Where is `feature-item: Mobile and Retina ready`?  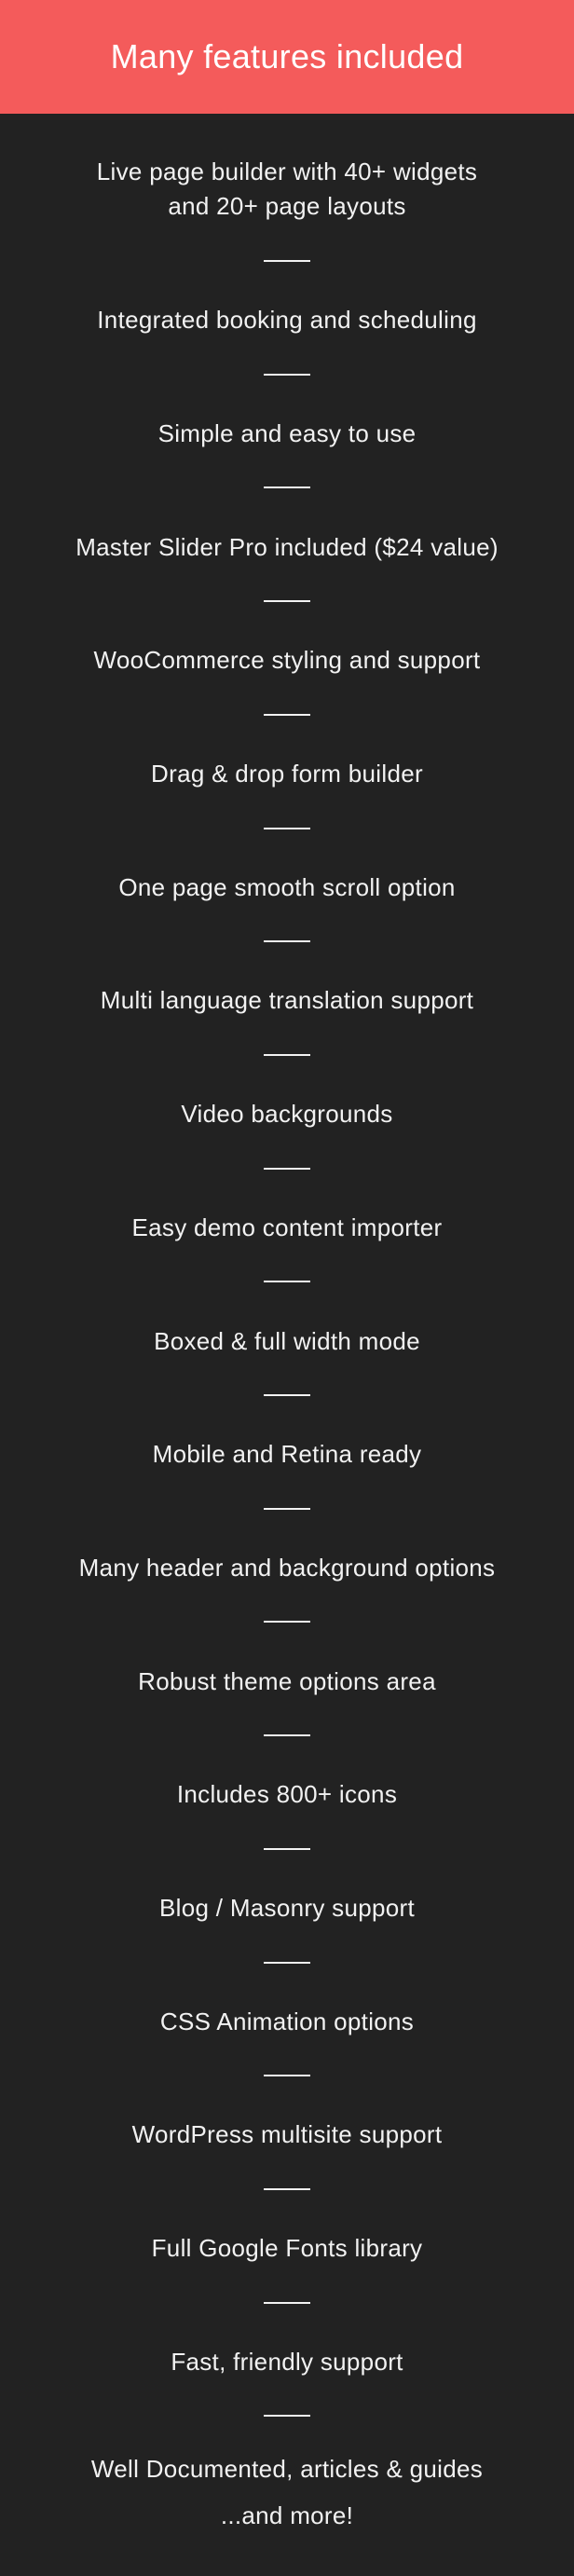 feature-item: Mobile and Retina ready is located at coordinates (287, 1454).